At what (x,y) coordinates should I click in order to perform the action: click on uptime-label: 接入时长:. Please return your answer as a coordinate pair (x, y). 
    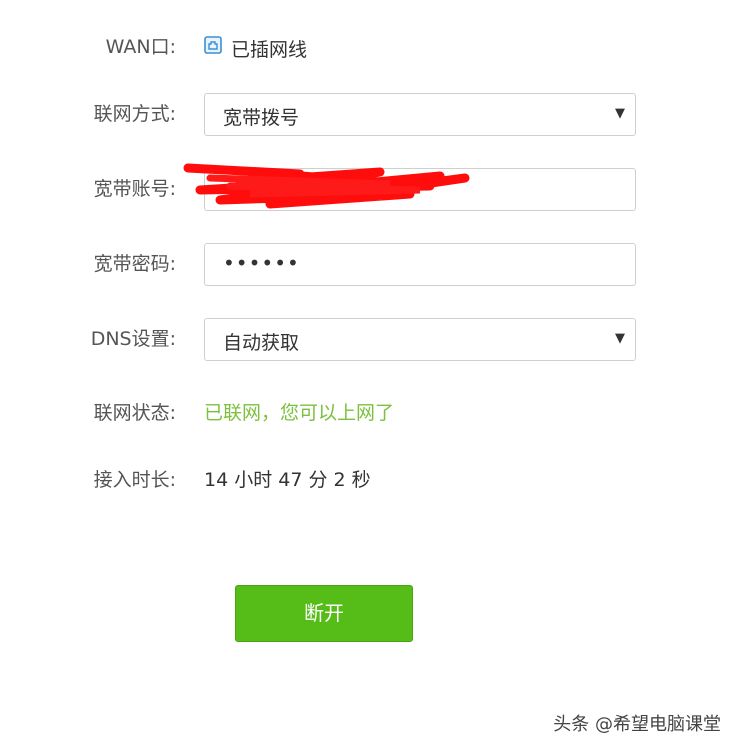
    Looking at the image, I should click on (134, 480).